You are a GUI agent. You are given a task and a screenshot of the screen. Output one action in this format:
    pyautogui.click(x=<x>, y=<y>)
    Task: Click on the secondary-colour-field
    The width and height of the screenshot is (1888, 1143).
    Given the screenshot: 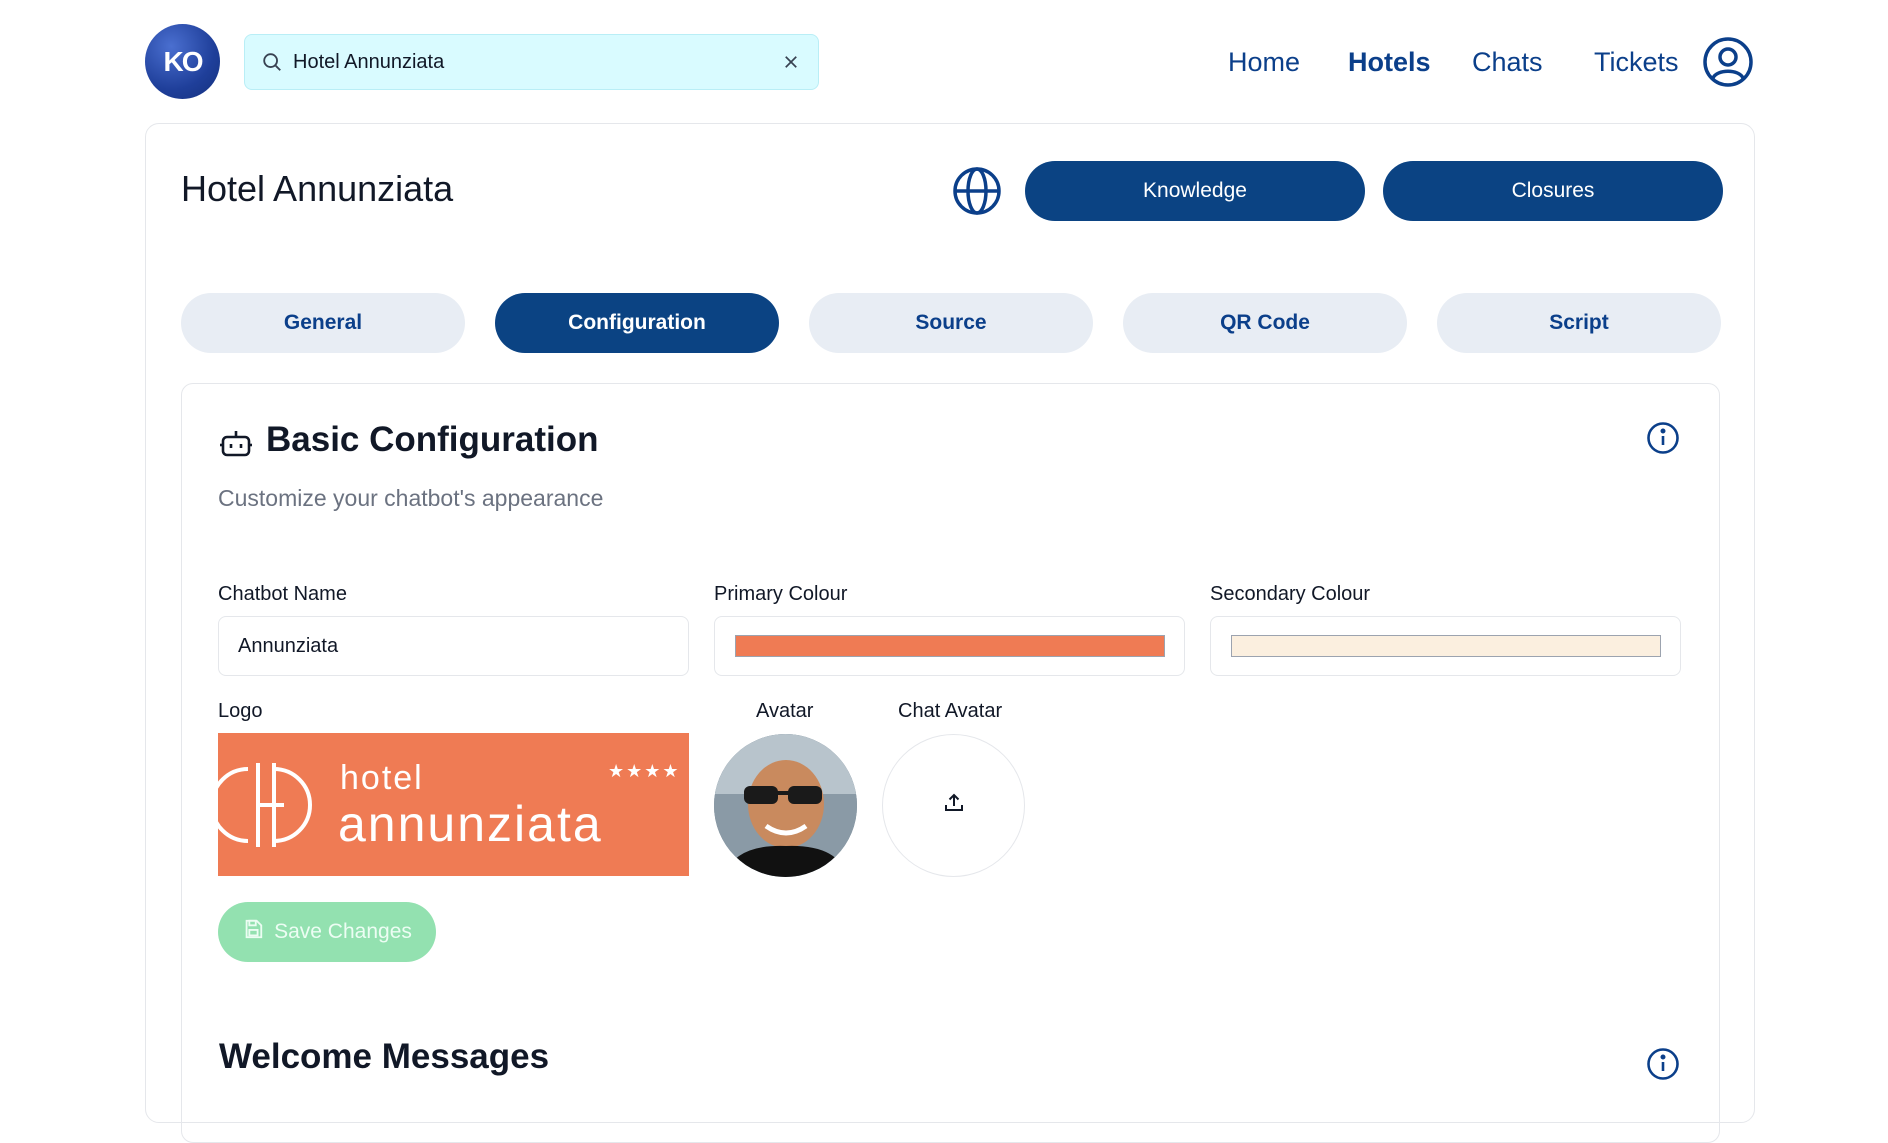 What is the action you would take?
    pyautogui.click(x=1445, y=646)
    